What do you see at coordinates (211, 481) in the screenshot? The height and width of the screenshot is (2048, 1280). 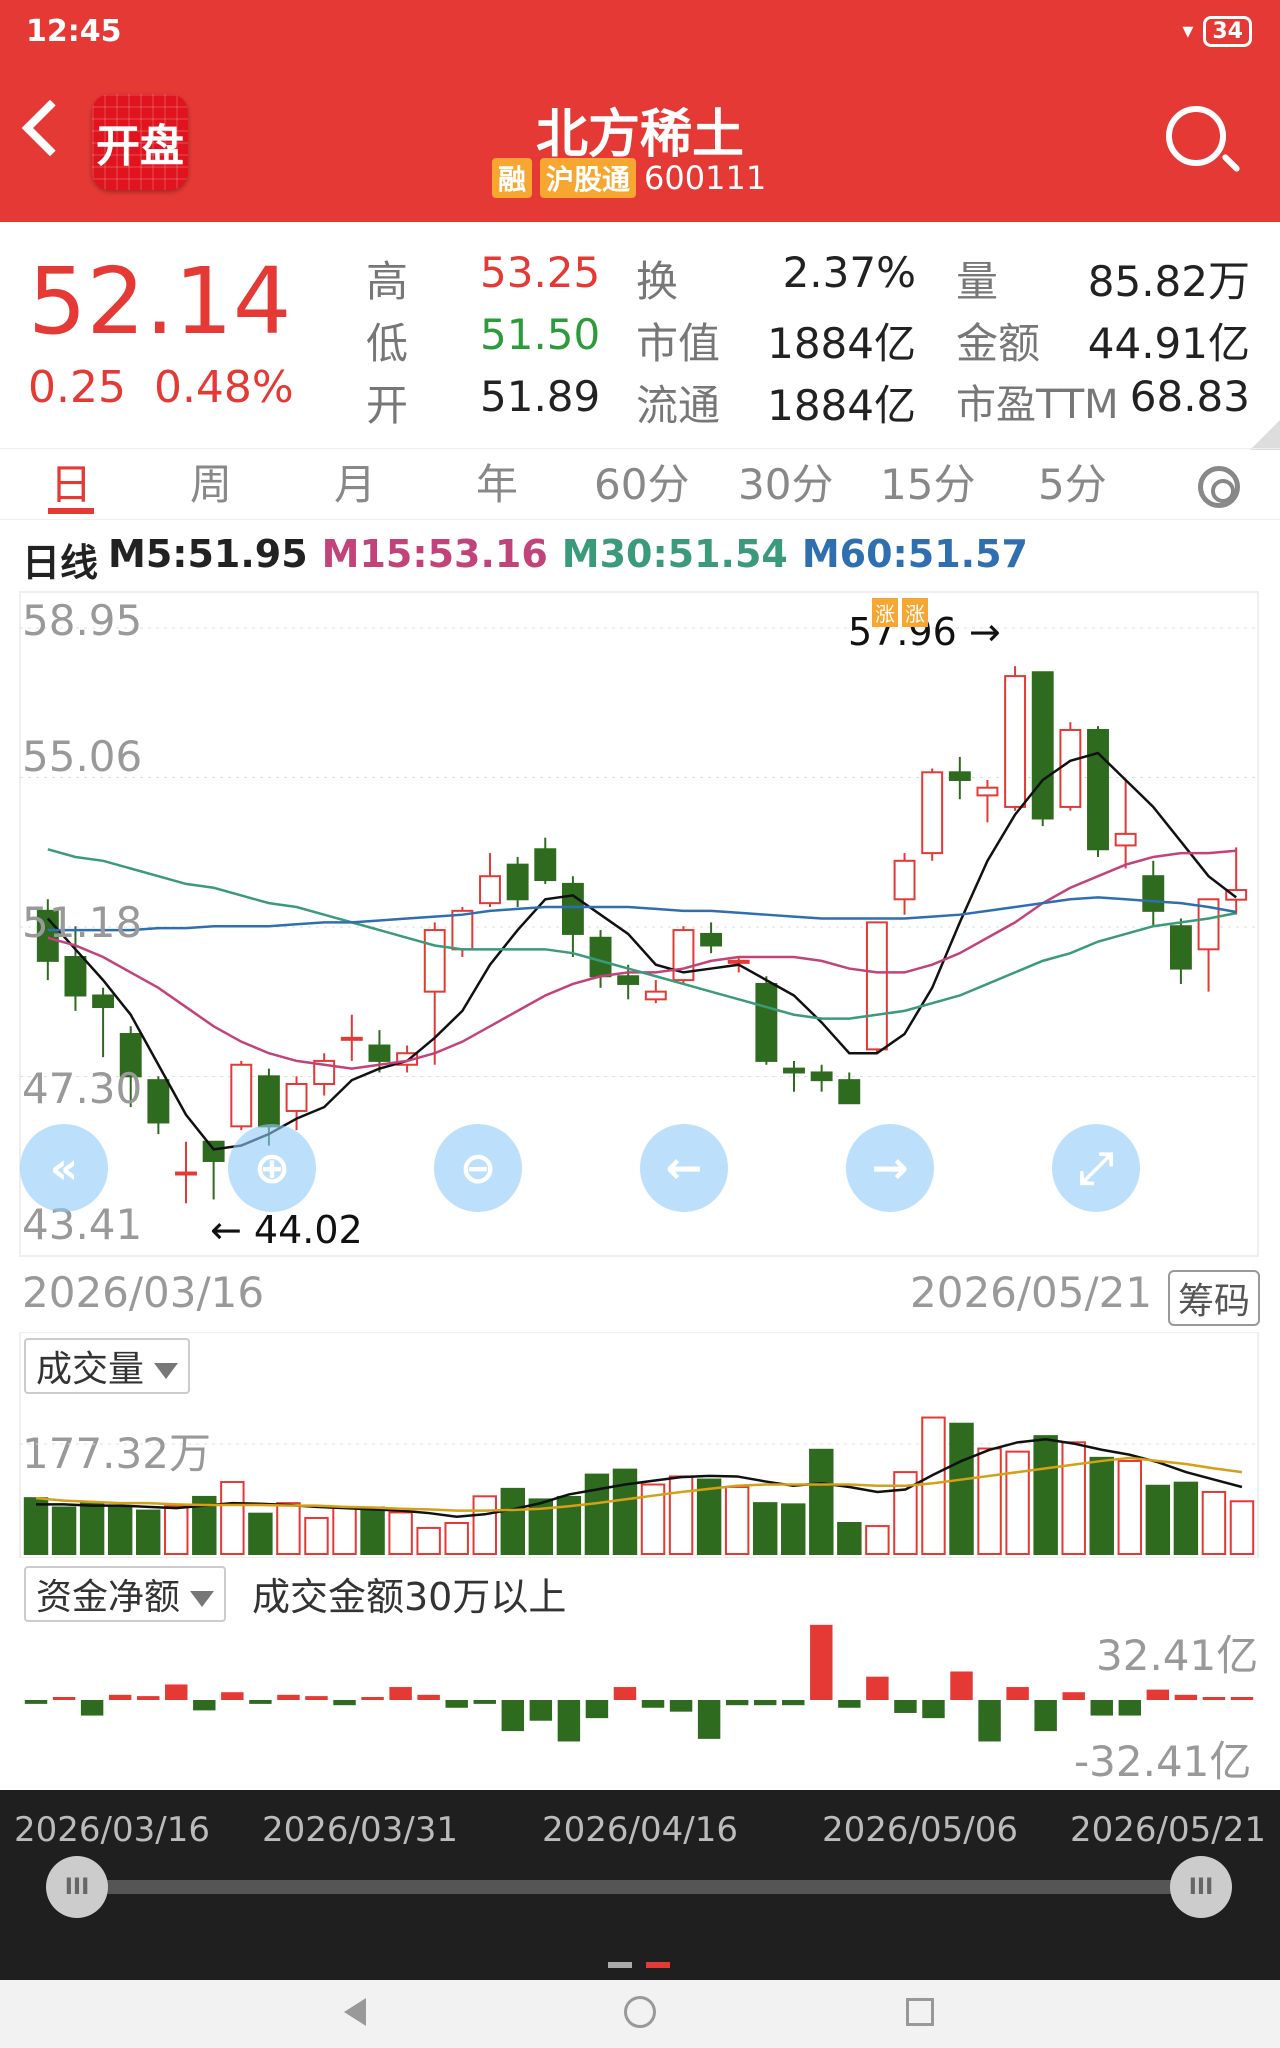 I see `tab-week: 周` at bounding box center [211, 481].